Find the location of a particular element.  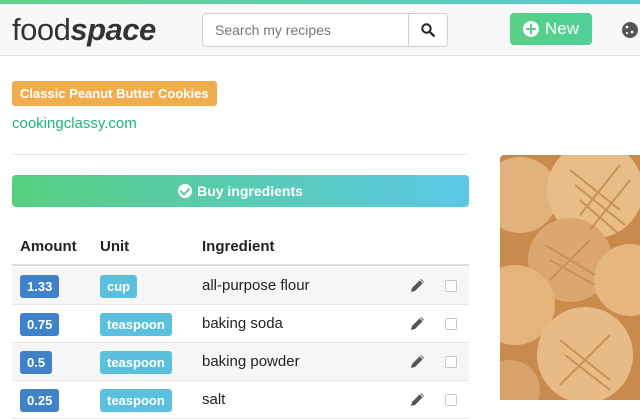

new-button-label: New is located at coordinates (561, 28).